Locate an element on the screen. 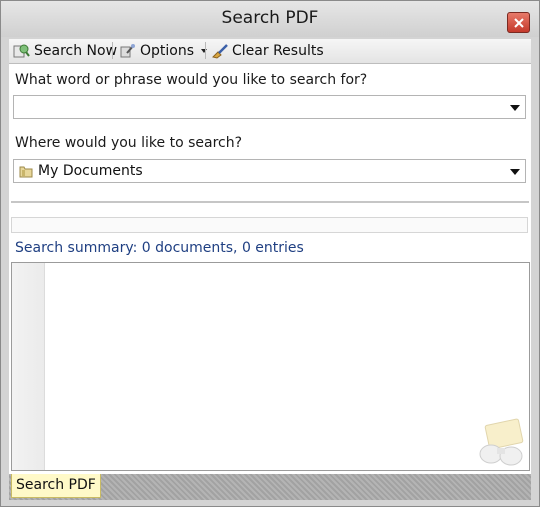 The height and width of the screenshot is (507, 540). toolbar: Search Now Options Clear Results is located at coordinates (270, 51).